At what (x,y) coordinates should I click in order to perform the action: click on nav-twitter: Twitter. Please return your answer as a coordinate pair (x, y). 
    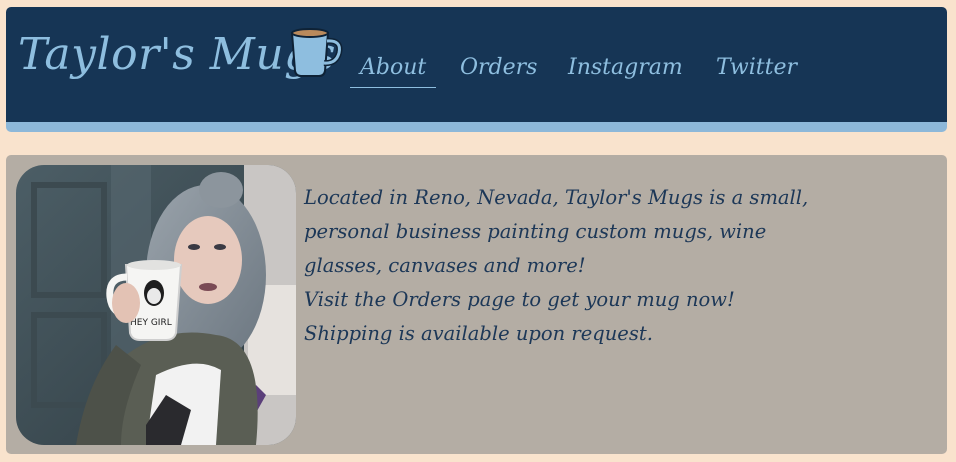
    Looking at the image, I should click on (756, 68).